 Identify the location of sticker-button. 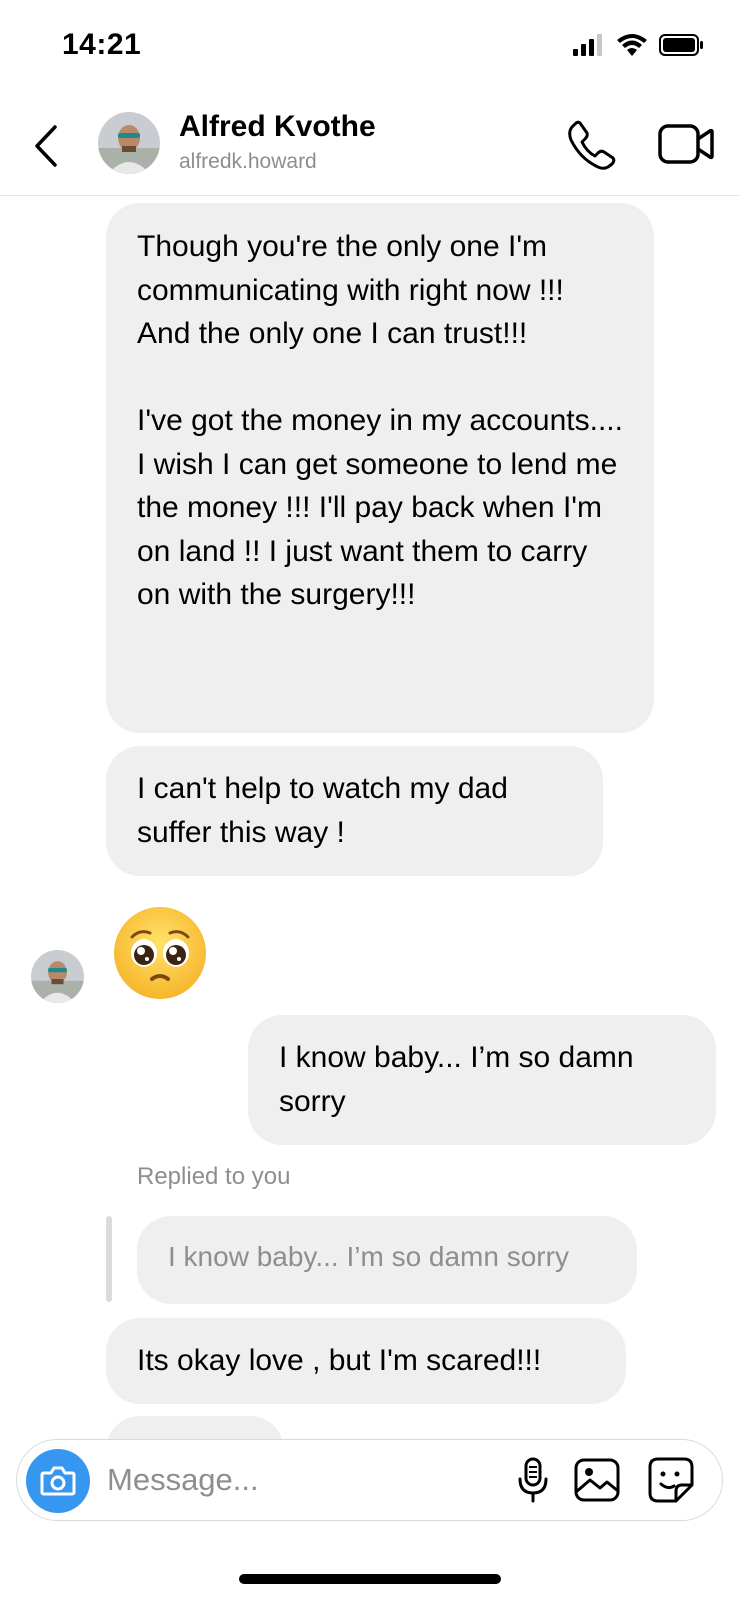
(671, 1480).